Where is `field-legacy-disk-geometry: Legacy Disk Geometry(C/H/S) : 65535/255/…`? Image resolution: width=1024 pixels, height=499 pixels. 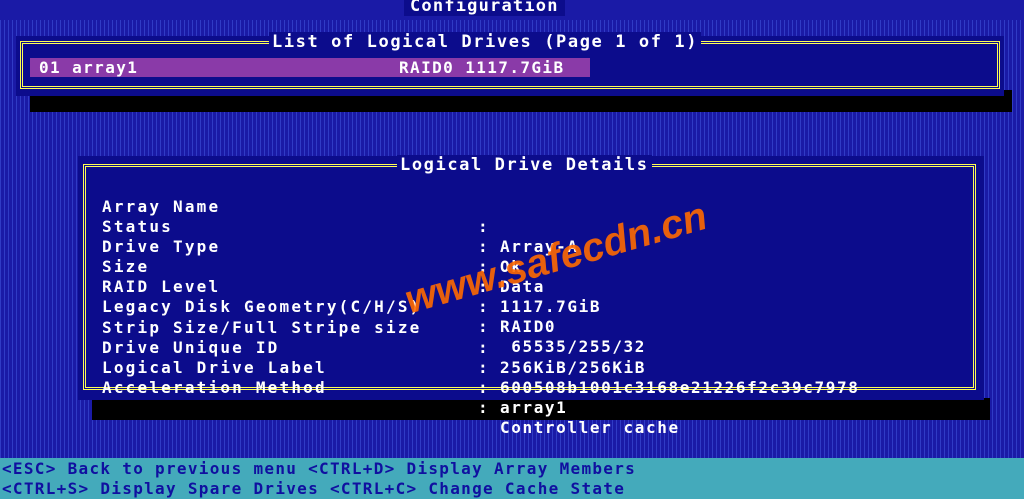
field-legacy-disk-geometry: Legacy Disk Geometry(C/H/S) : 65535/255/… is located at coordinates (373, 316).